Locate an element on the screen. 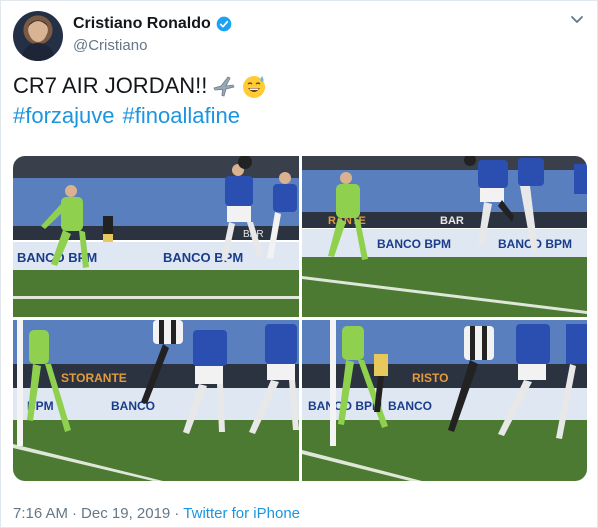 This screenshot has height=528, width=598. photo-3: STORANTE BPM BANCO is located at coordinates (156, 400).